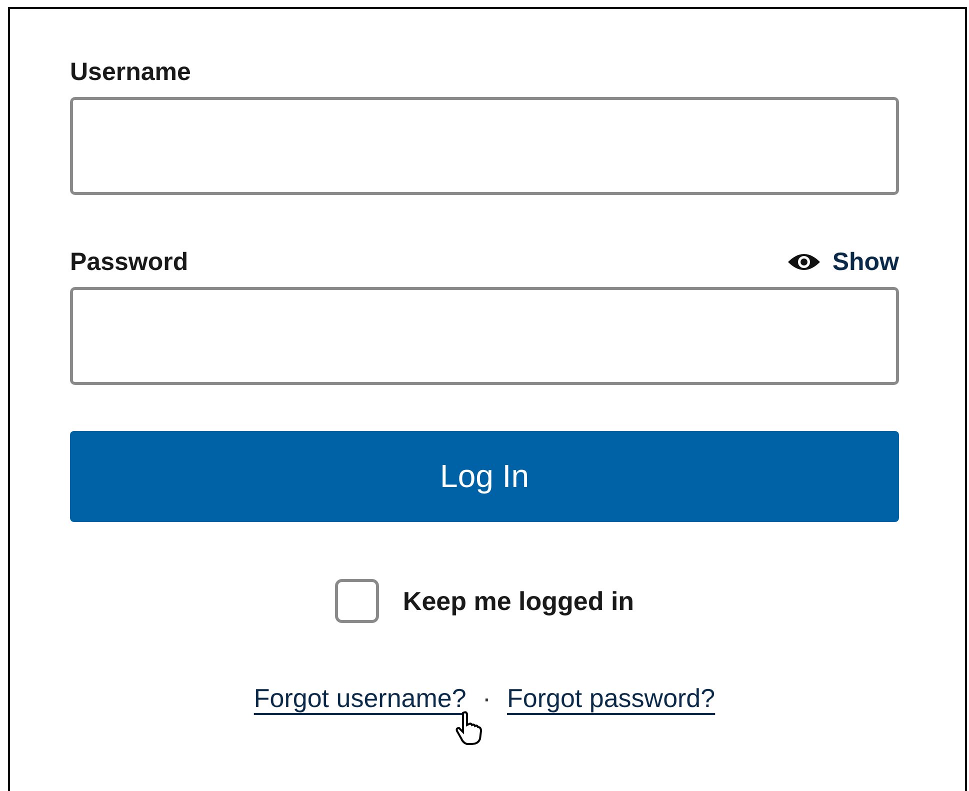 Image resolution: width=969 pixels, height=791 pixels. Describe the element at coordinates (470, 728) in the screenshot. I see `hand-cursor-icon` at that location.